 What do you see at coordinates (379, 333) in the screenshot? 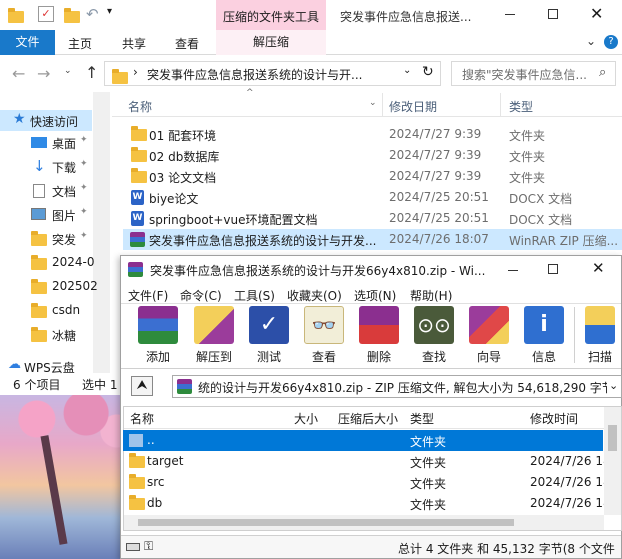
I see `delete-button: 删除` at bounding box center [379, 333].